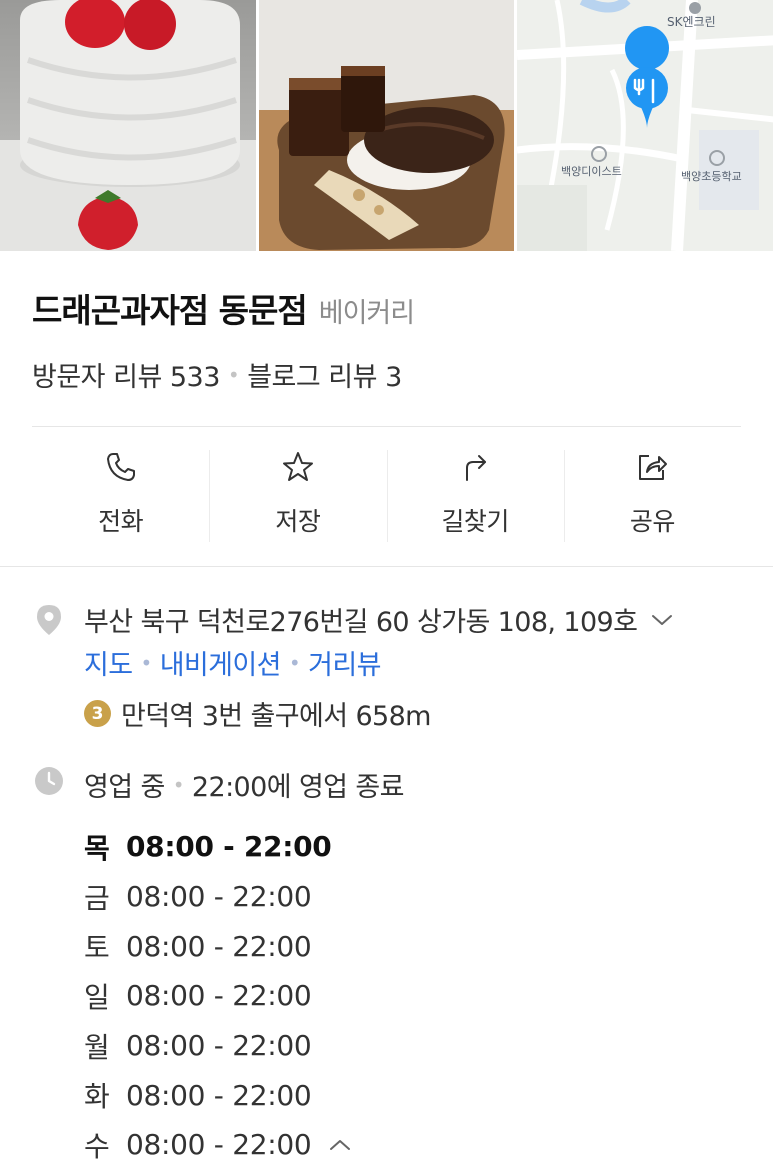 This screenshot has width=773, height=1166. I want to click on blog-reviews-link: 블로그 리뷰 3, so click(324, 374).